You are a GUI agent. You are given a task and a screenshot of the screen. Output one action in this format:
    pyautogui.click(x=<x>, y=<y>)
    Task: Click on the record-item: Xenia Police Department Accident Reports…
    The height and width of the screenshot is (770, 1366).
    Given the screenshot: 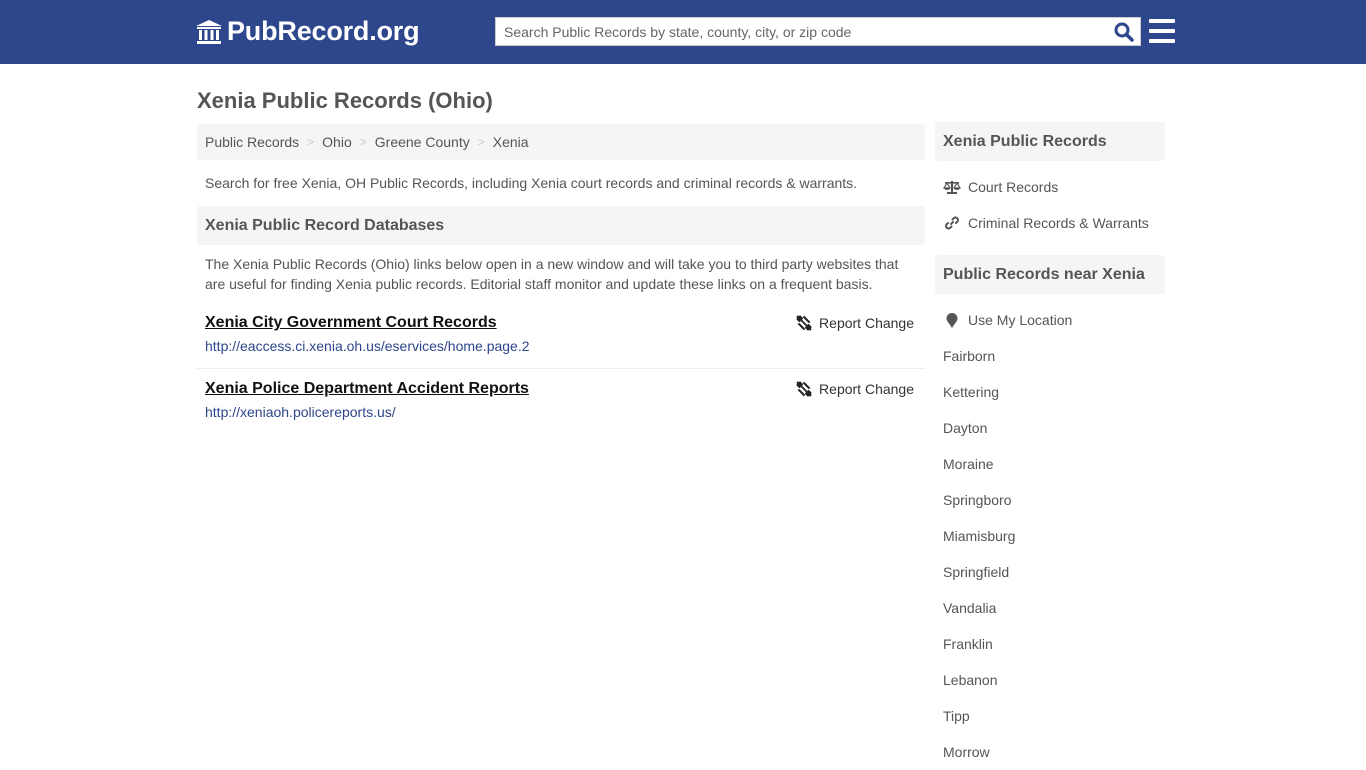 What is the action you would take?
    pyautogui.click(x=561, y=398)
    